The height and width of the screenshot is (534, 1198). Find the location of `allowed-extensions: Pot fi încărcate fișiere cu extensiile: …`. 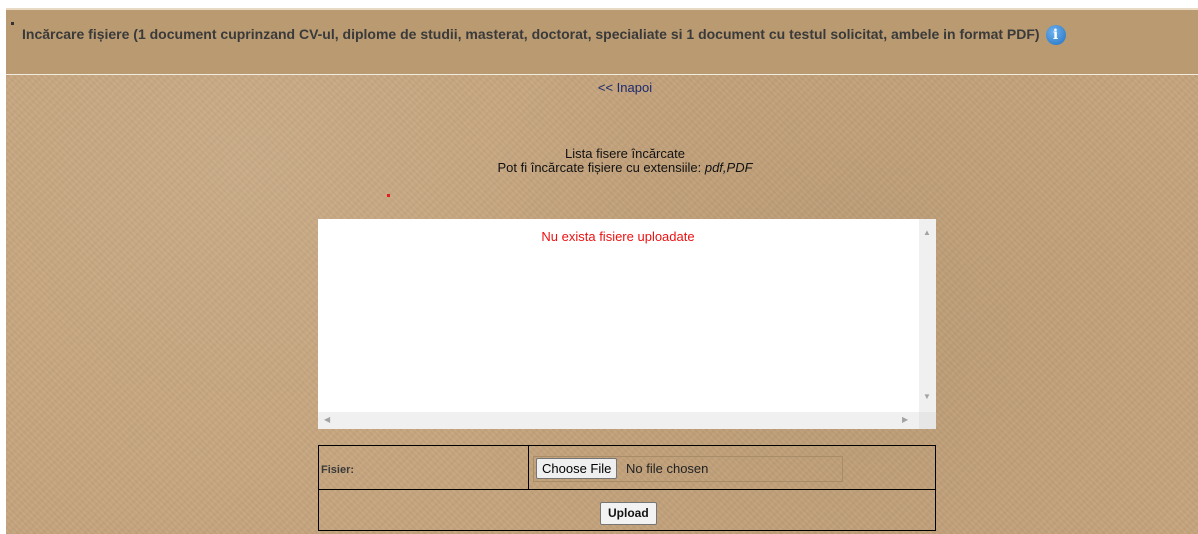

allowed-extensions: Pot fi încărcate fișiere cu extensiile: … is located at coordinates (599, 167).